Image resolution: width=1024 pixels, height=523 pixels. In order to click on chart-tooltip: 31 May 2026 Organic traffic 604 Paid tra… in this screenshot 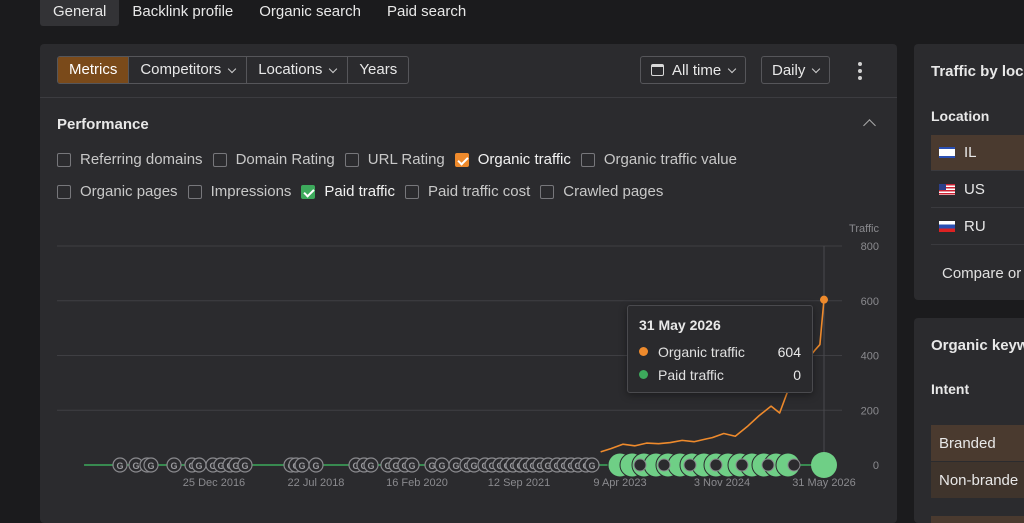, I will do `click(720, 349)`.